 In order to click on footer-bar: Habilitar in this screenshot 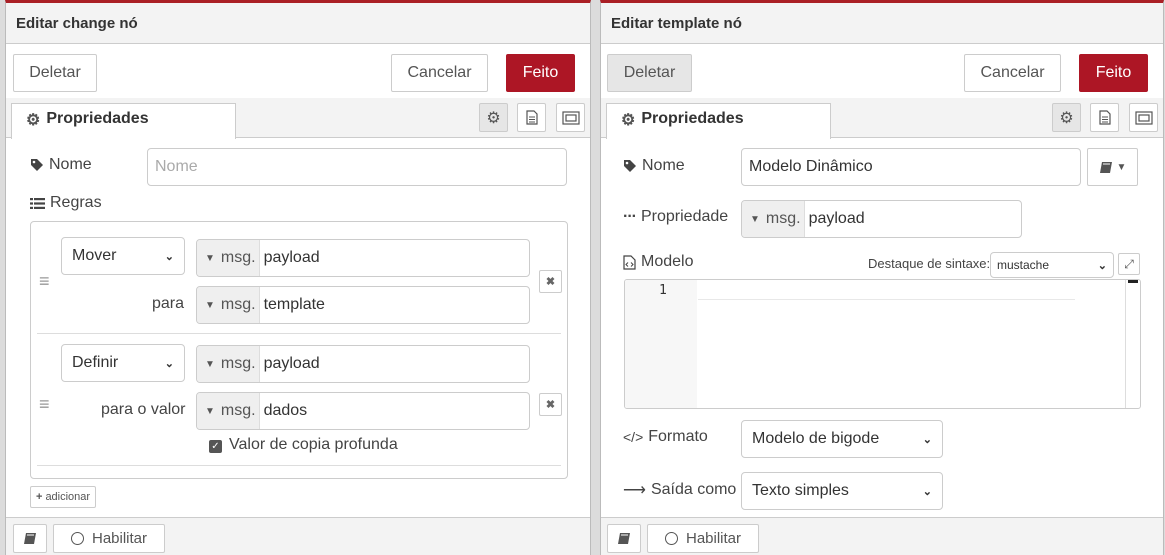, I will do `click(882, 536)`.